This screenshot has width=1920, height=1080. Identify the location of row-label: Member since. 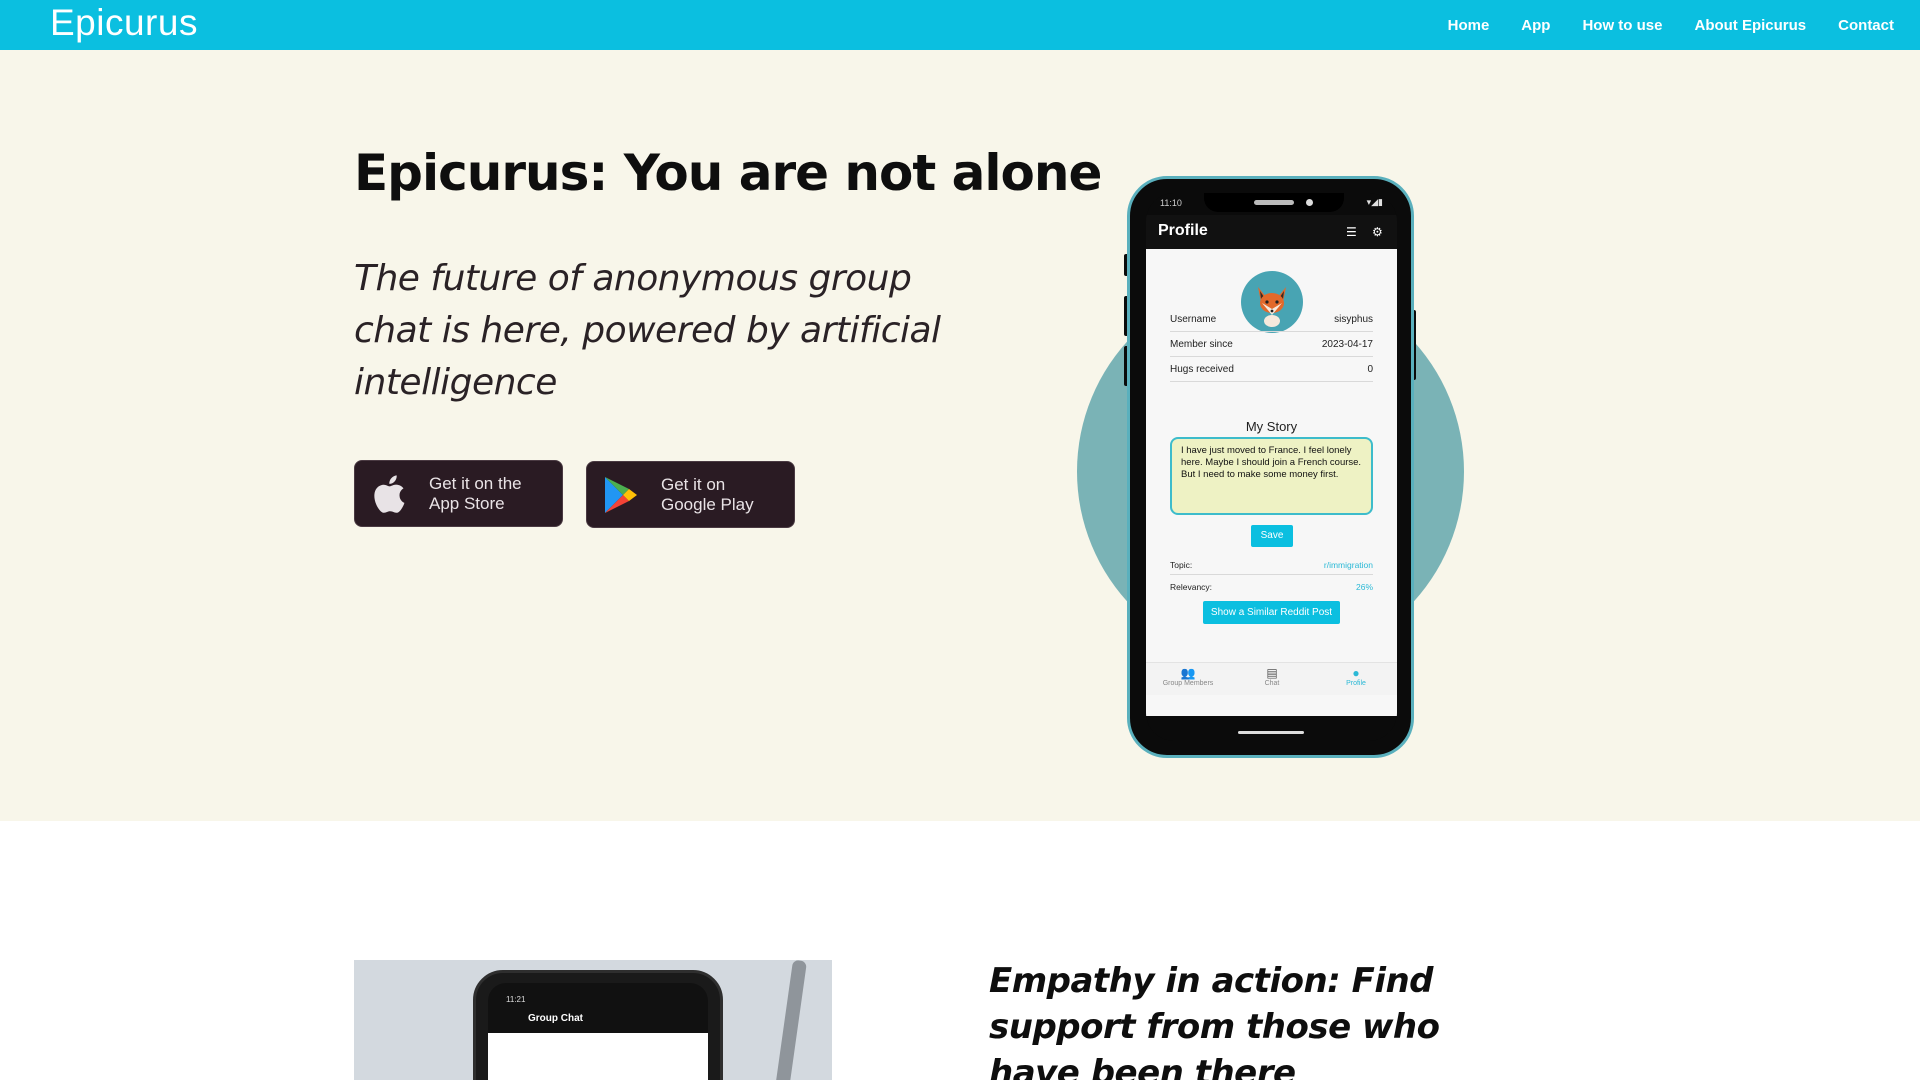
(1201, 344).